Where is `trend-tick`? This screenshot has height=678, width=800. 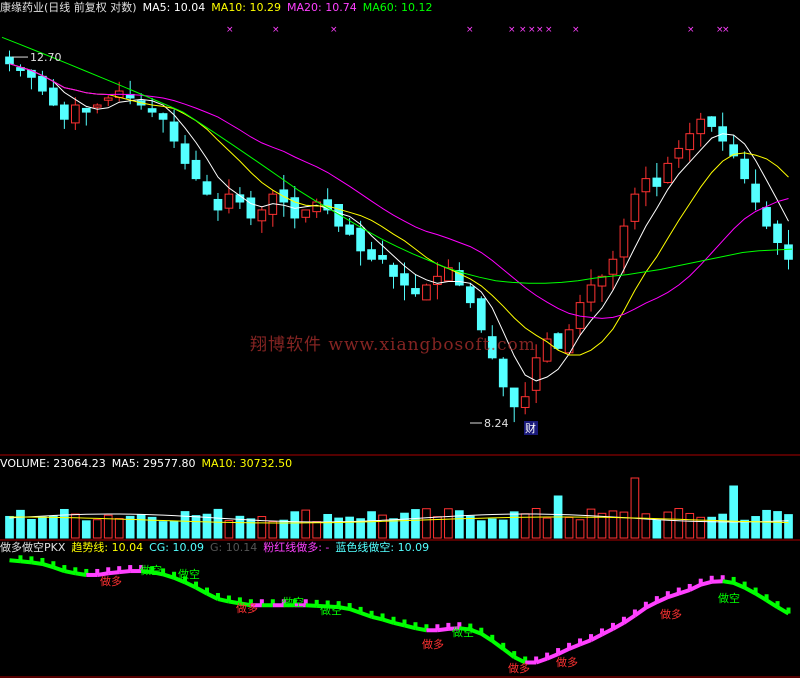
trend-tick is located at coordinates (788, 610).